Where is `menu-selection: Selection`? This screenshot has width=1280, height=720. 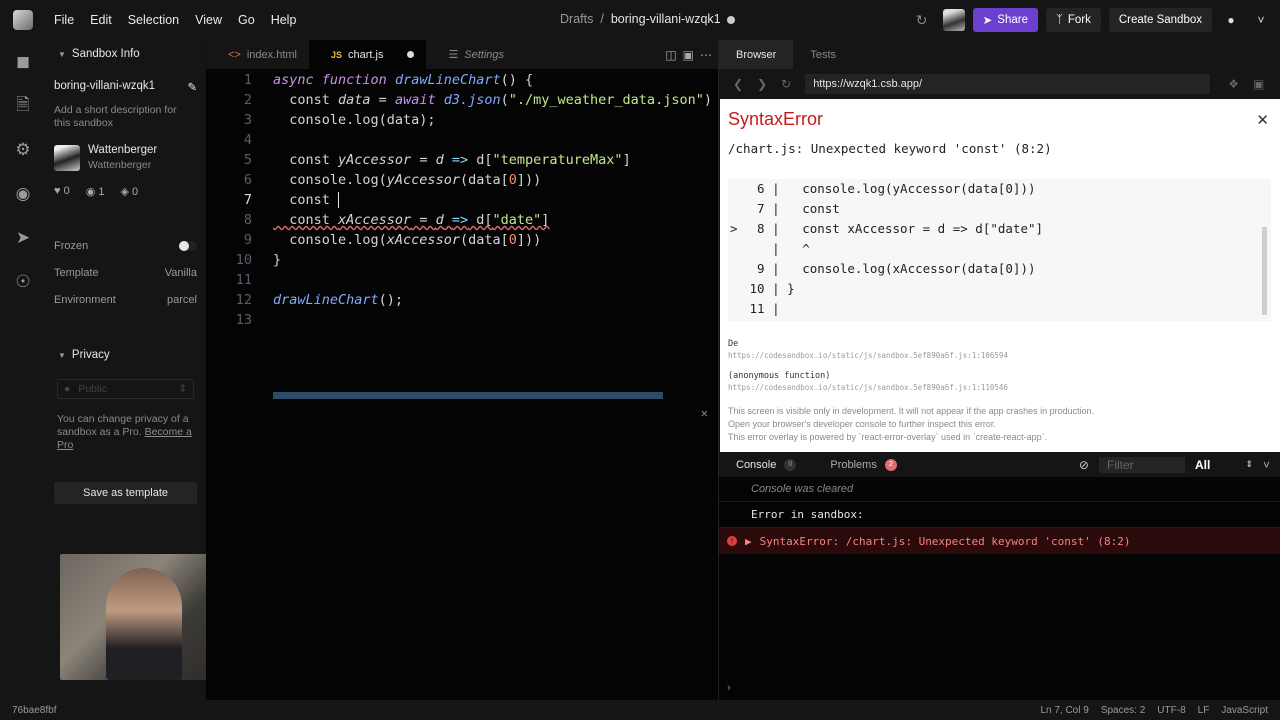 menu-selection: Selection is located at coordinates (153, 20).